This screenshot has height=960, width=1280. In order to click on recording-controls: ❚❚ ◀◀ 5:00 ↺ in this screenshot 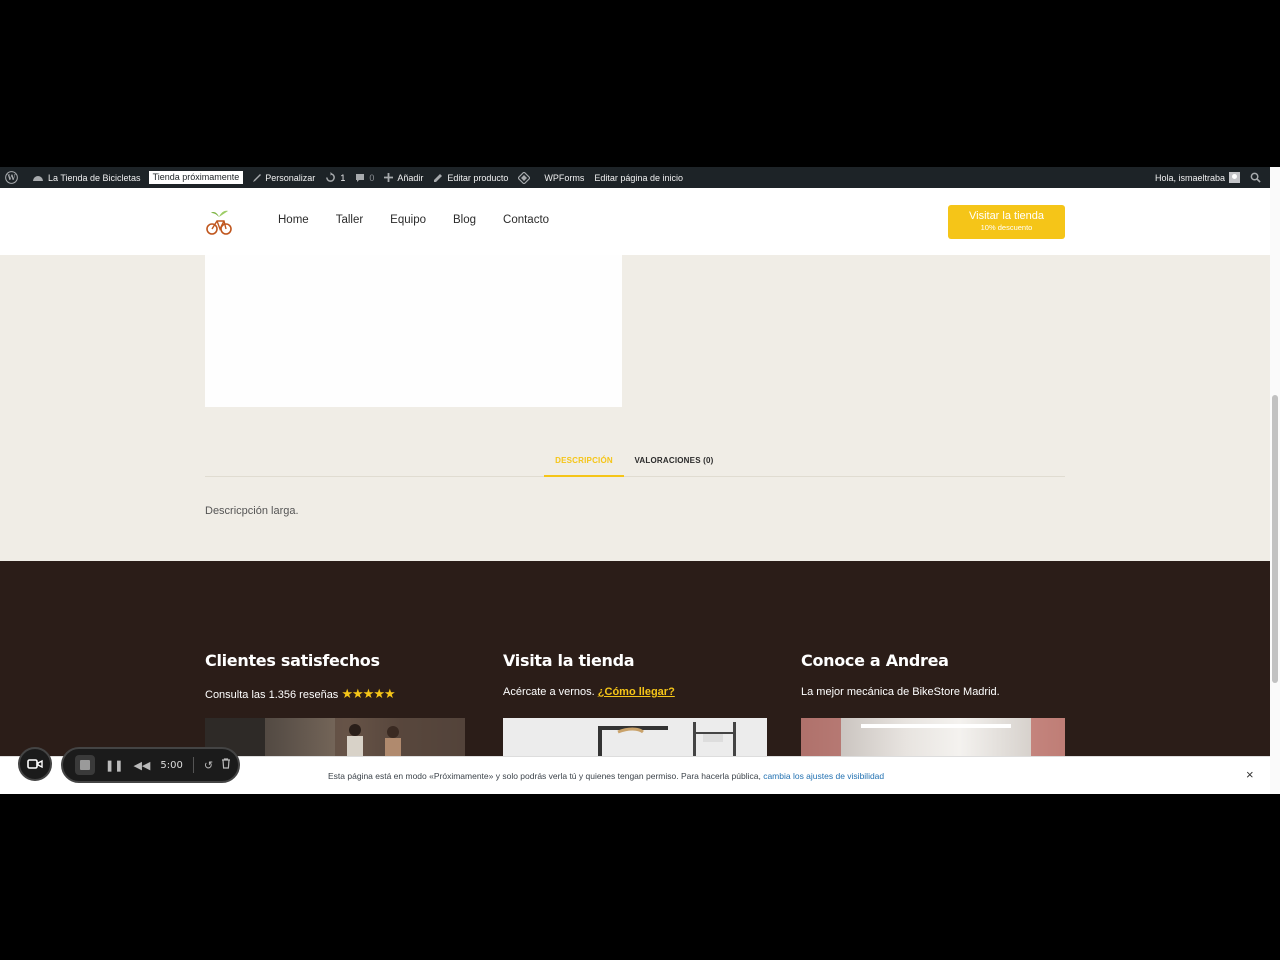, I will do `click(150, 765)`.